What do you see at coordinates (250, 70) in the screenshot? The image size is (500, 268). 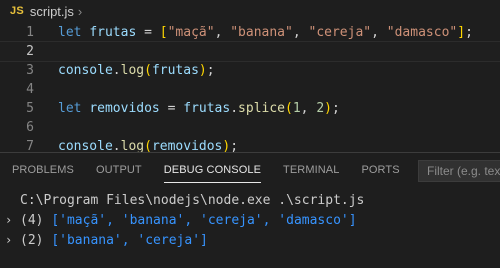 I see `code-line: 3 console.log(frutas);` at bounding box center [250, 70].